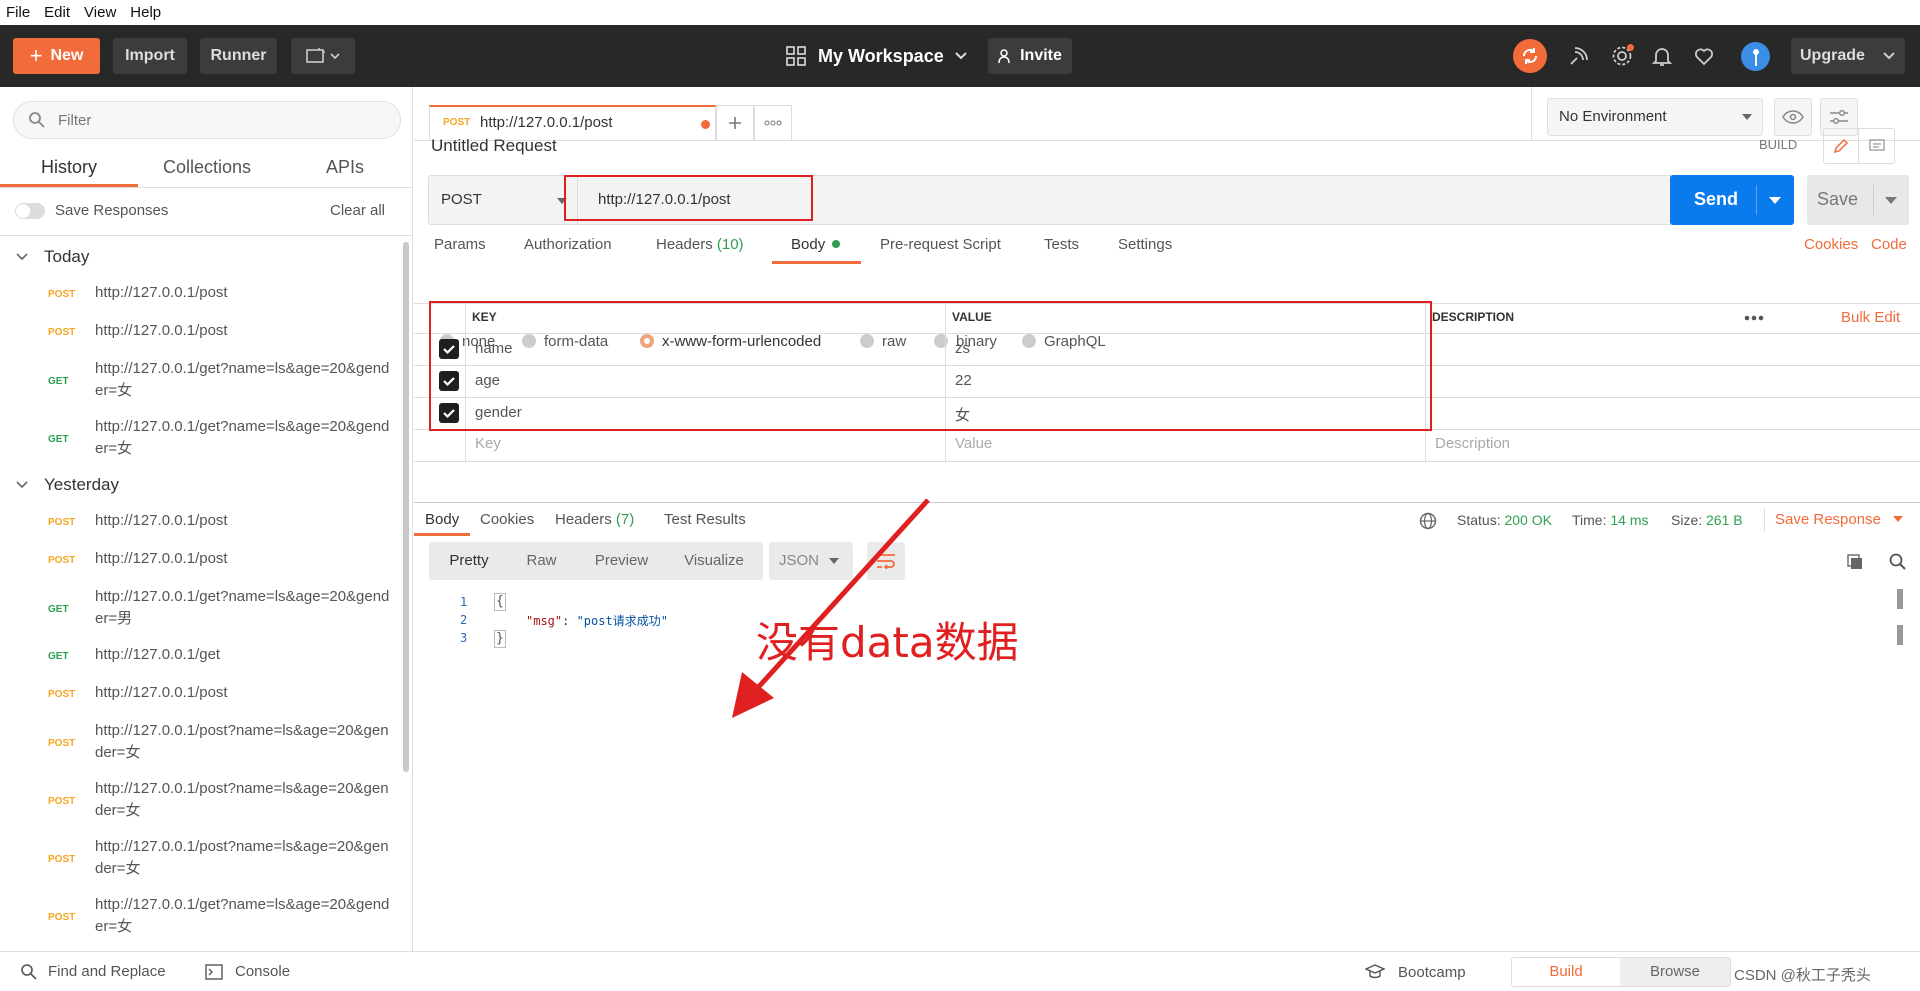 The height and width of the screenshot is (991, 1920). What do you see at coordinates (816, 244) in the screenshot?
I see `tab-body: Body` at bounding box center [816, 244].